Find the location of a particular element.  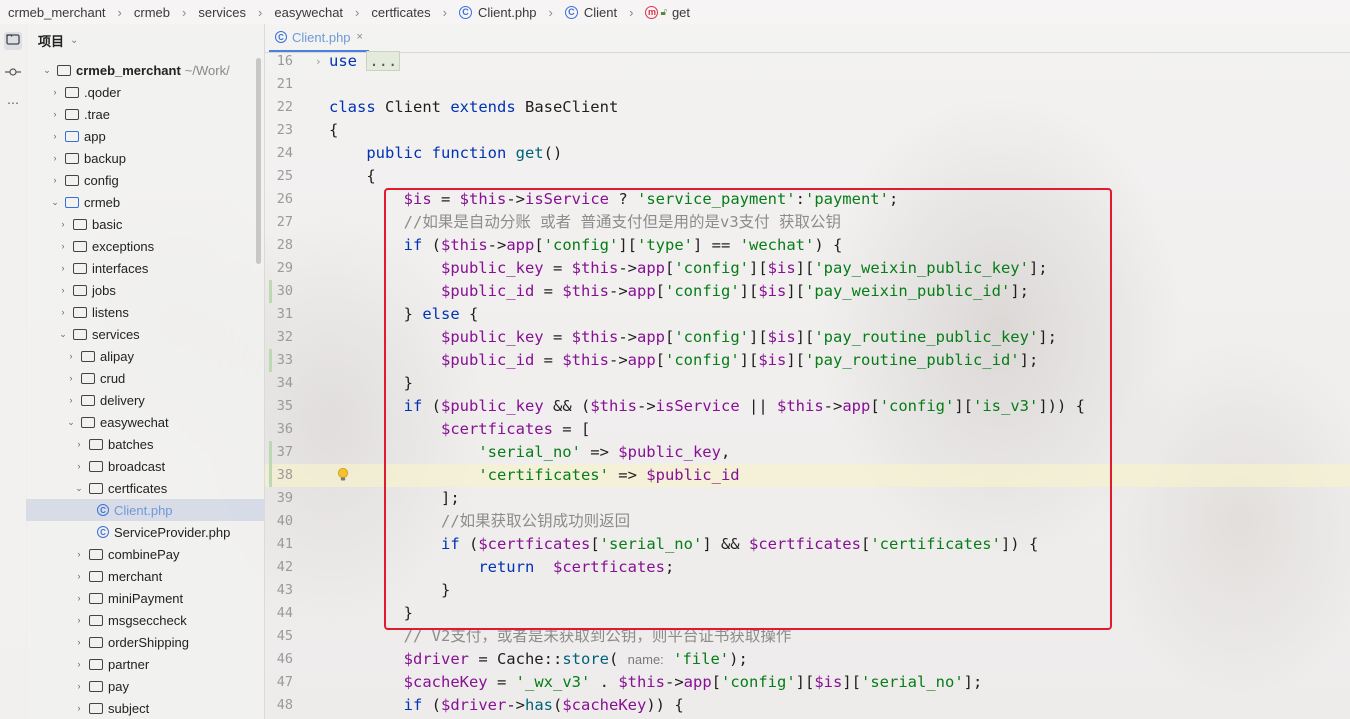

tree-item-pay: › pay is located at coordinates (145, 686).